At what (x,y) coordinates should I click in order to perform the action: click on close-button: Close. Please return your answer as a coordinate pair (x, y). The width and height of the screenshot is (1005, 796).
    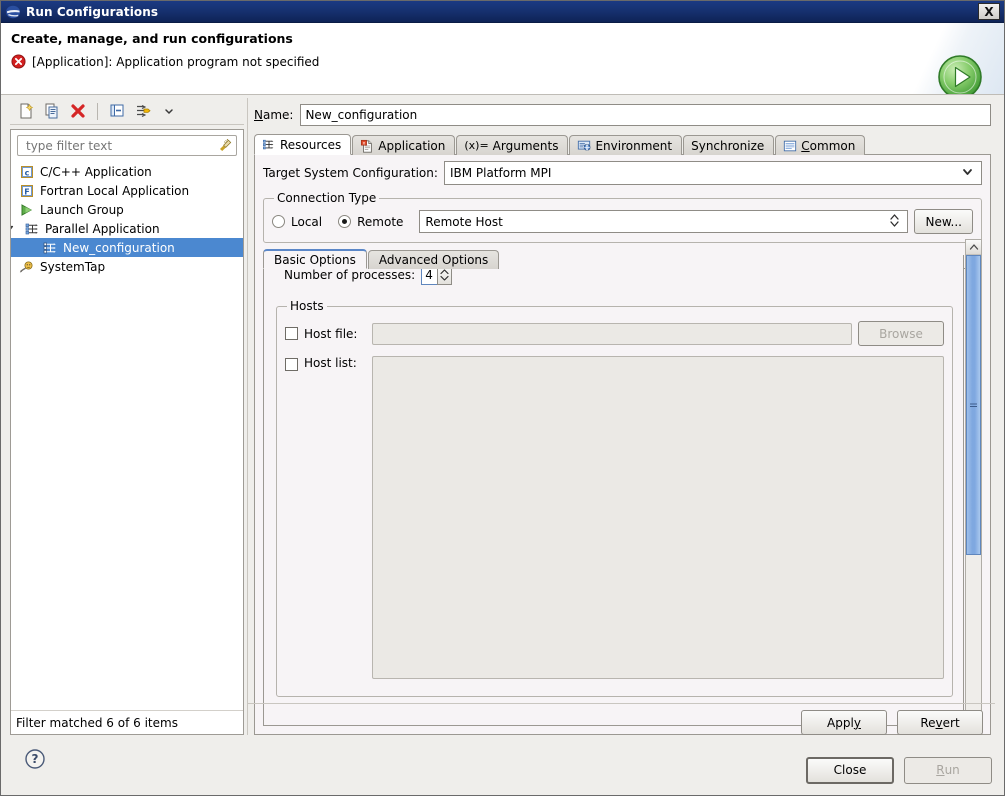
    Looking at the image, I should click on (850, 770).